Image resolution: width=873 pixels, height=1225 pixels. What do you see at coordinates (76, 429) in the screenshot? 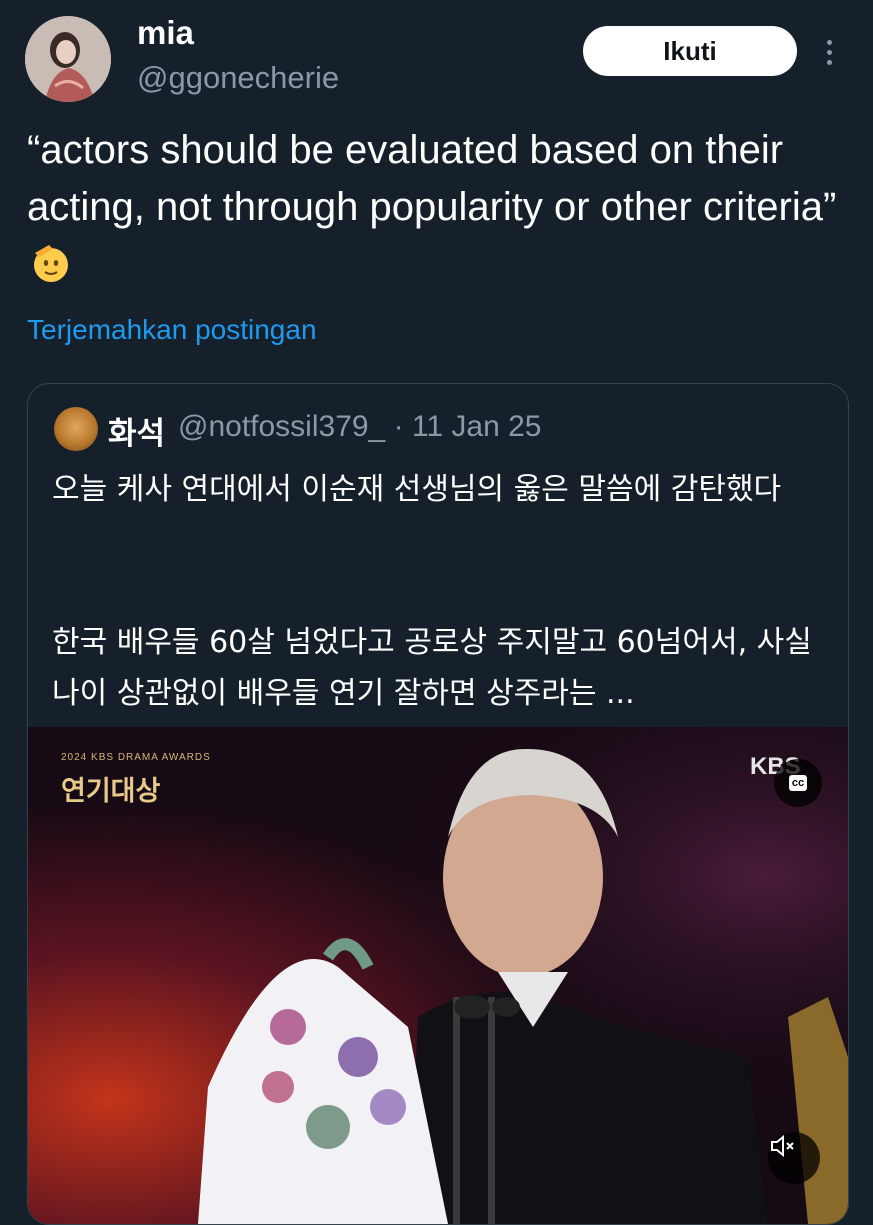
I see `quoted-author-avatar` at bounding box center [76, 429].